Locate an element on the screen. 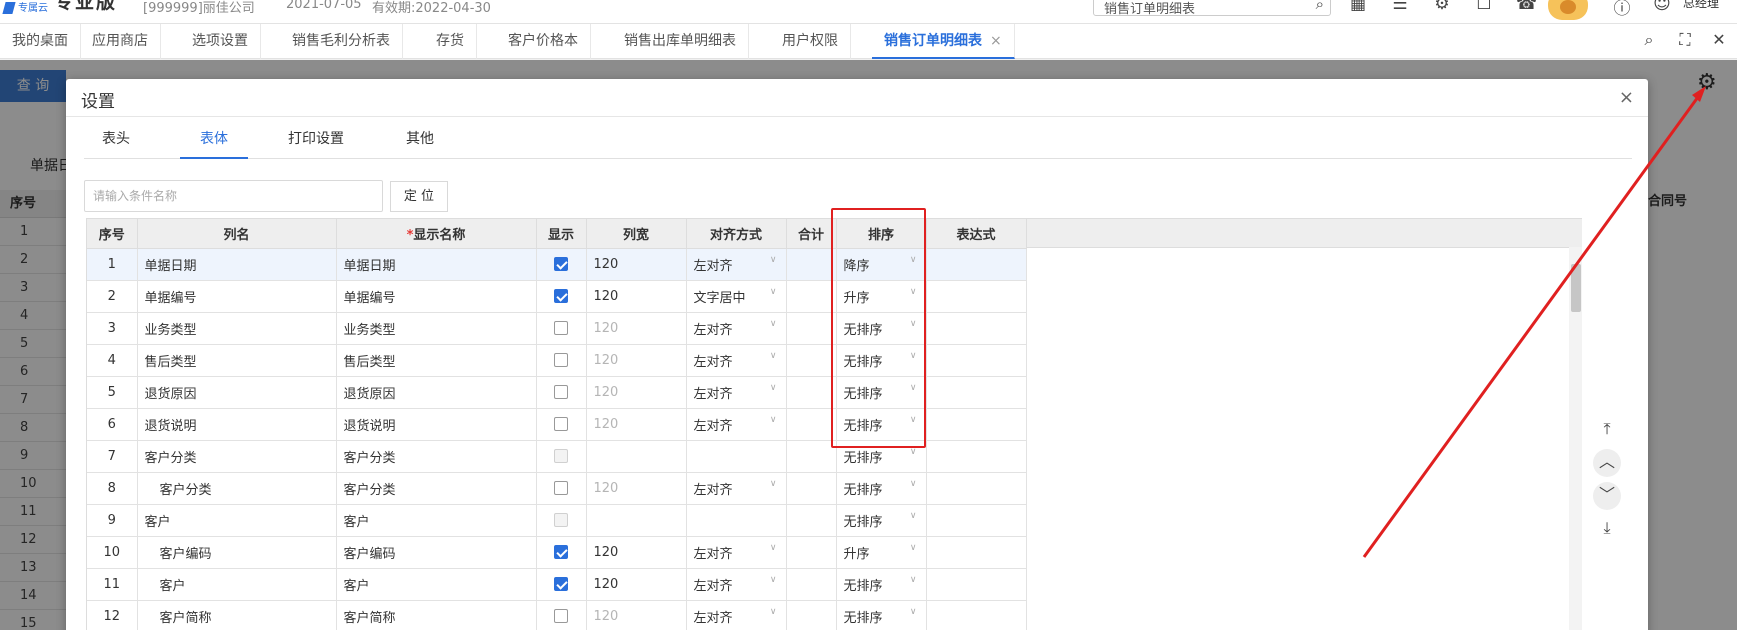 The width and height of the screenshot is (1737, 630). tab-options: 选项设置 is located at coordinates (220, 41).